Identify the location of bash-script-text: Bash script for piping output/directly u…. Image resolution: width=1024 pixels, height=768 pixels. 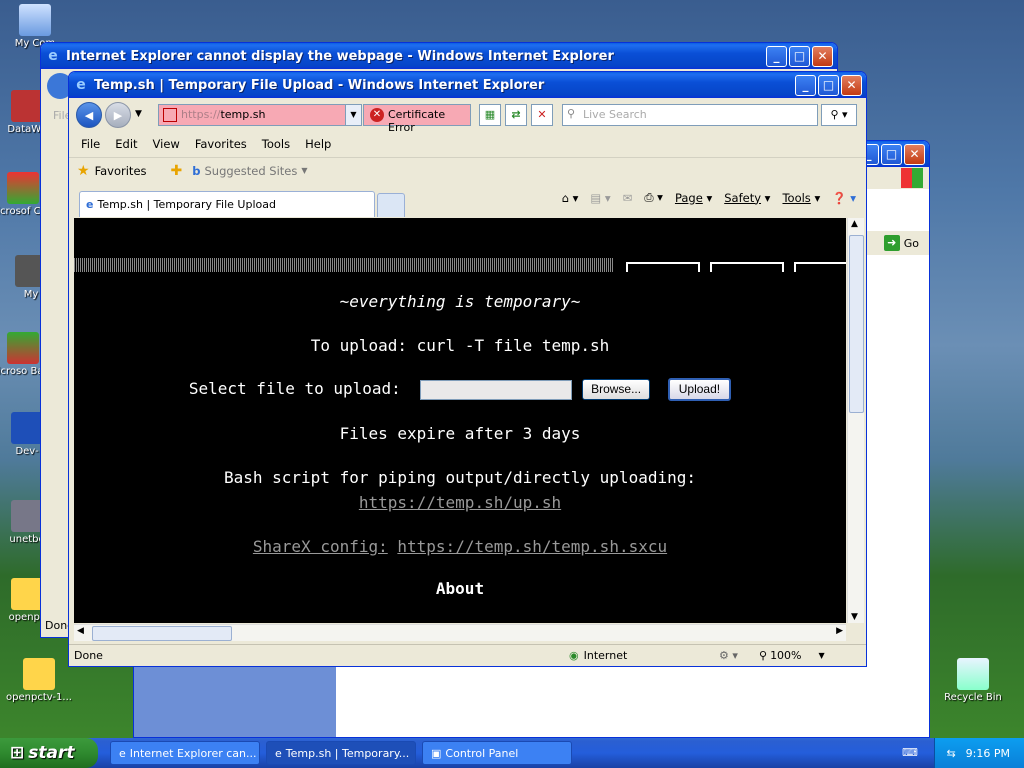
(459, 477).